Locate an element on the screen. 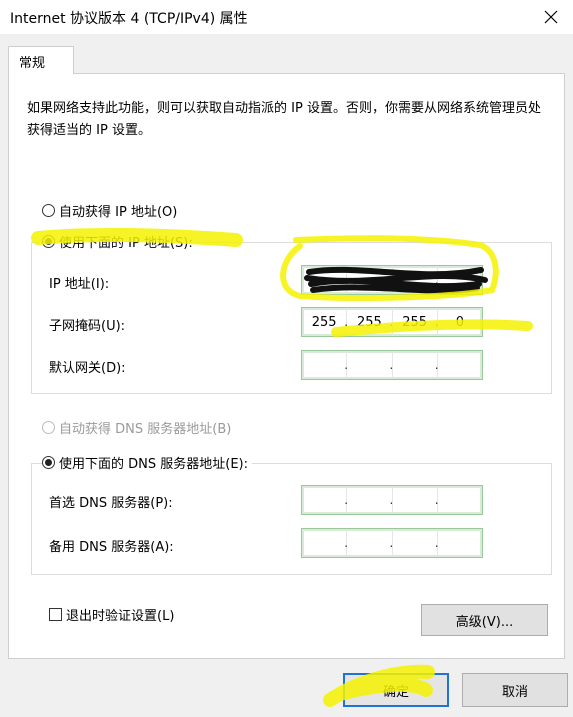  alternate-dns-input: . . . is located at coordinates (392, 543).